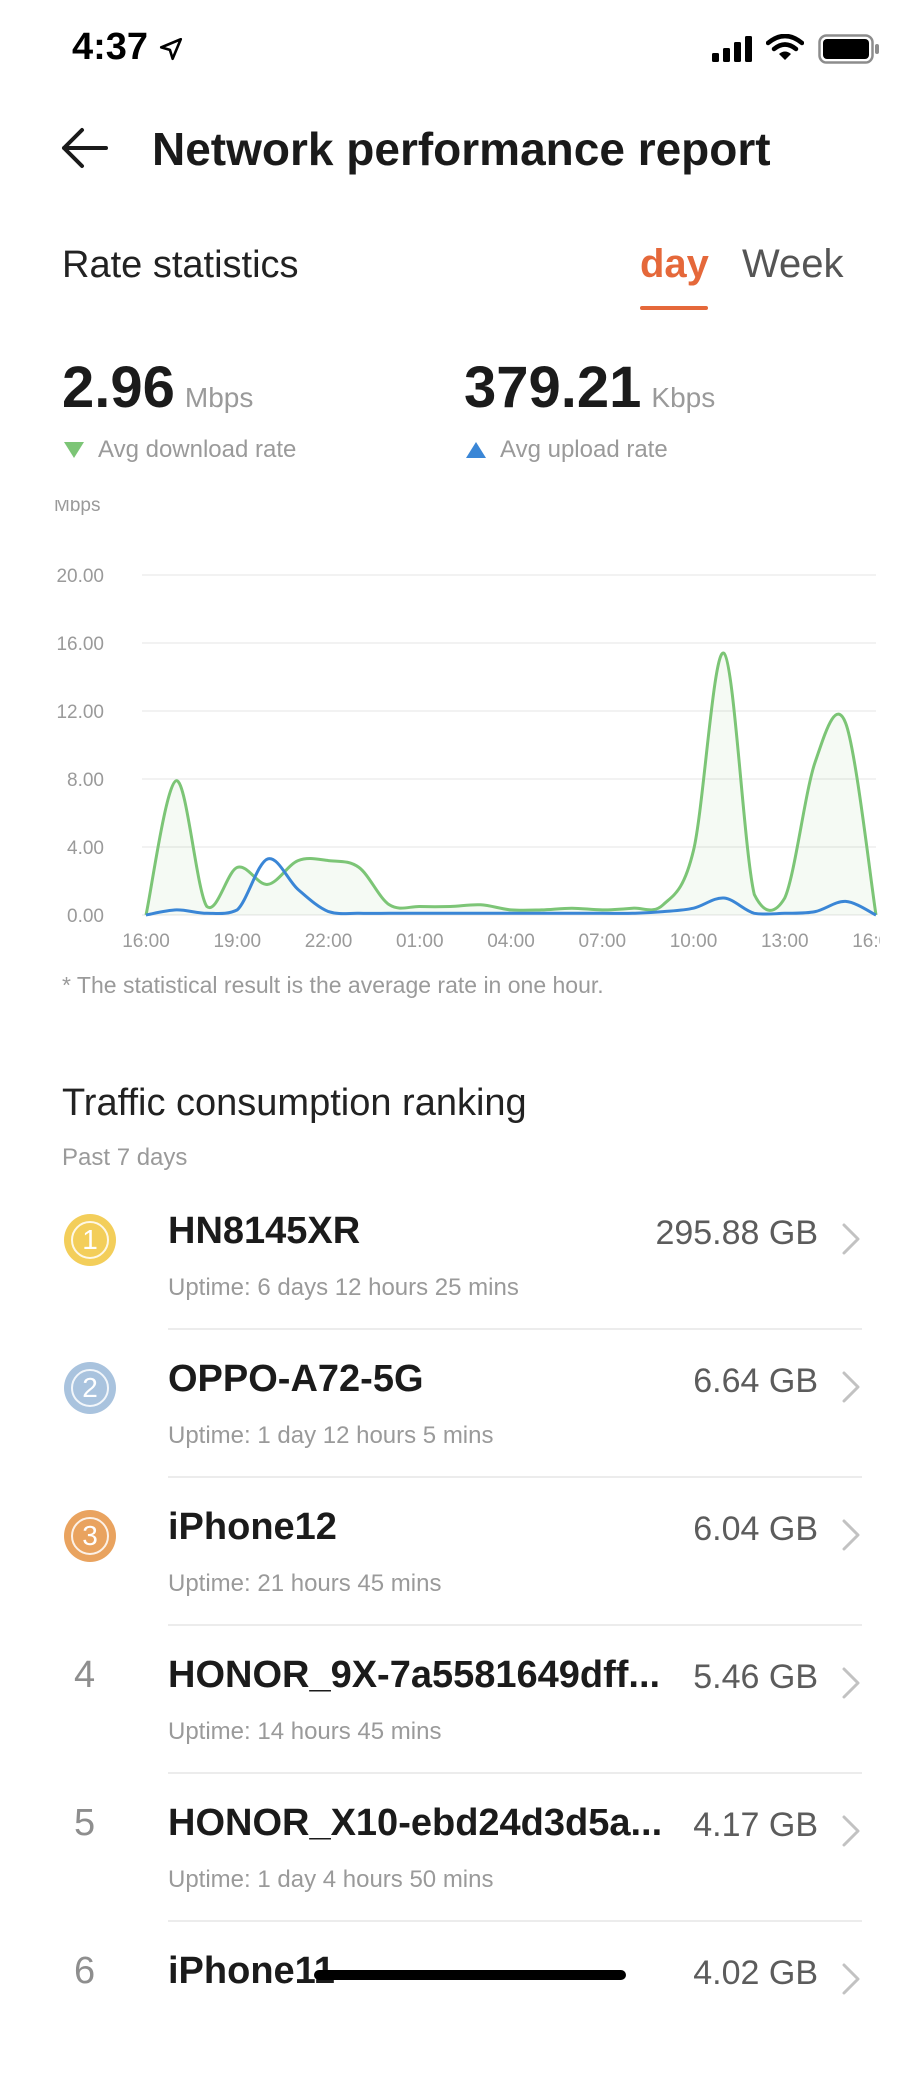 The width and height of the screenshot is (924, 2084). I want to click on x-tick-label: 19:00, so click(237, 941).